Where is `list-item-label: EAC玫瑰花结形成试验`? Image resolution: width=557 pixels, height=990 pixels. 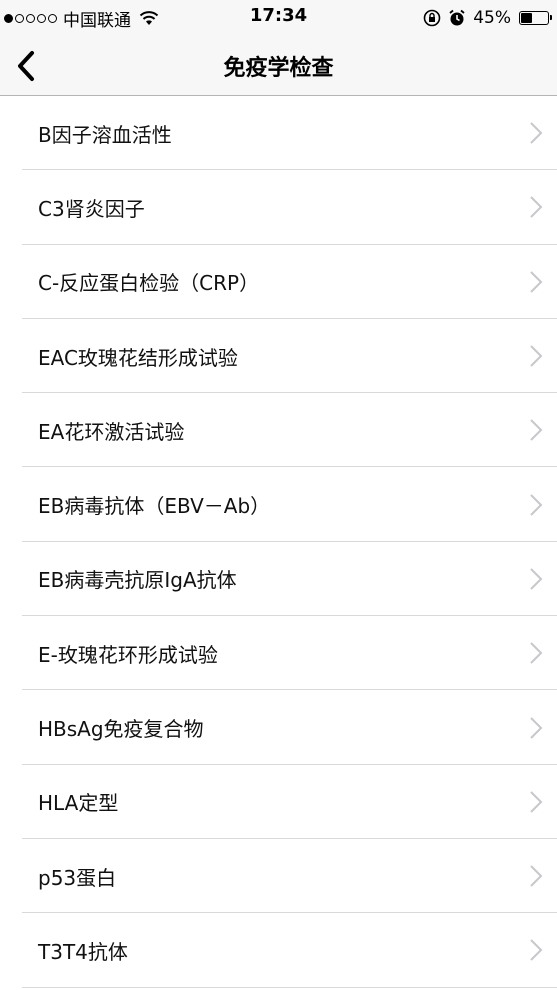 list-item-label: EAC玫瑰花结形成试验 is located at coordinates (138, 357).